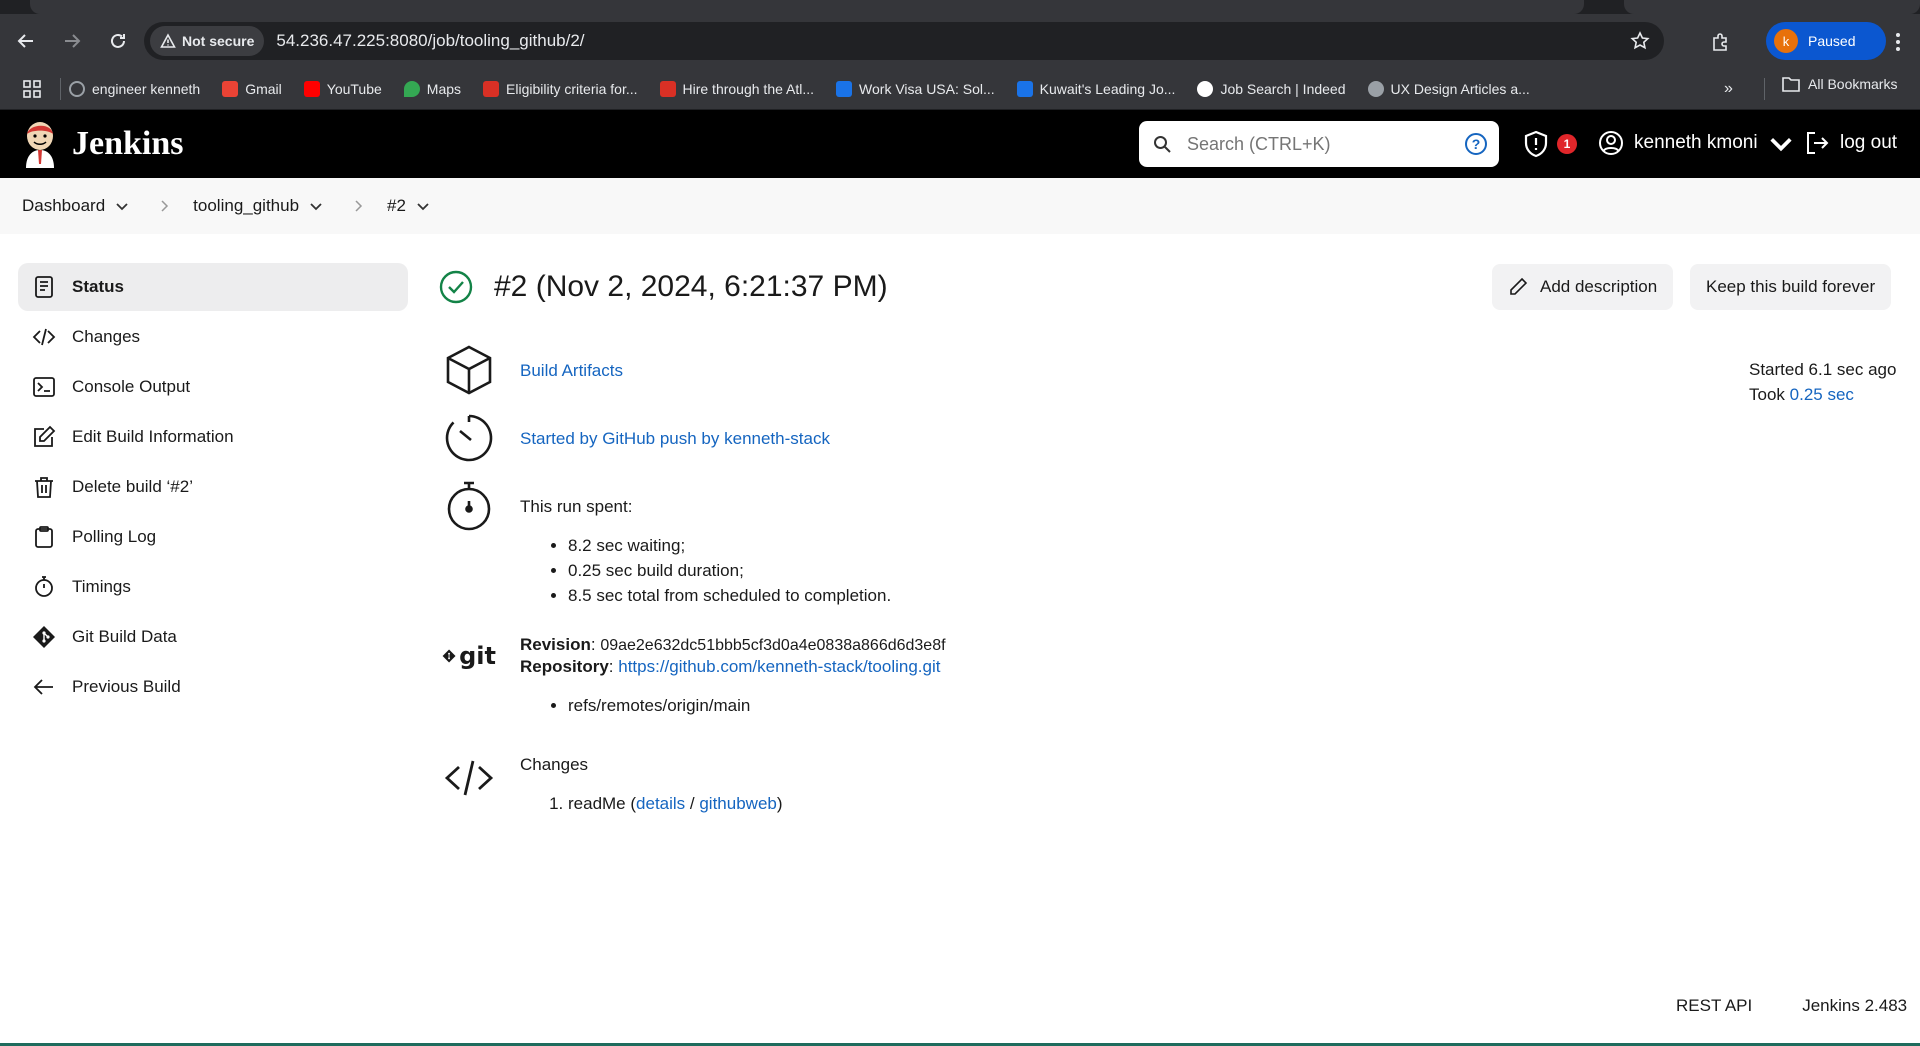 Image resolution: width=1920 pixels, height=1046 pixels. Describe the element at coordinates (32, 88) in the screenshot. I see `apps-grid-icon` at that location.